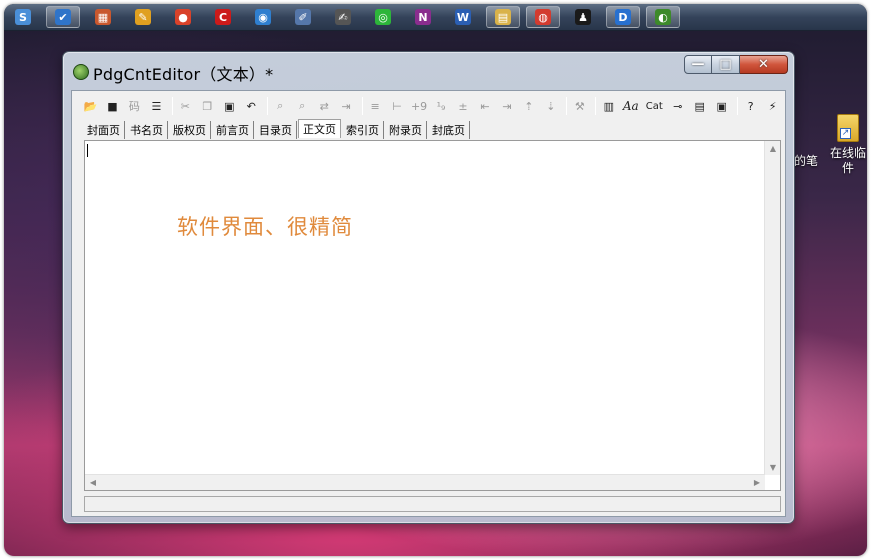 The image size is (871, 560). What do you see at coordinates (406, 130) in the screenshot?
I see `tab-page: 附录页` at bounding box center [406, 130].